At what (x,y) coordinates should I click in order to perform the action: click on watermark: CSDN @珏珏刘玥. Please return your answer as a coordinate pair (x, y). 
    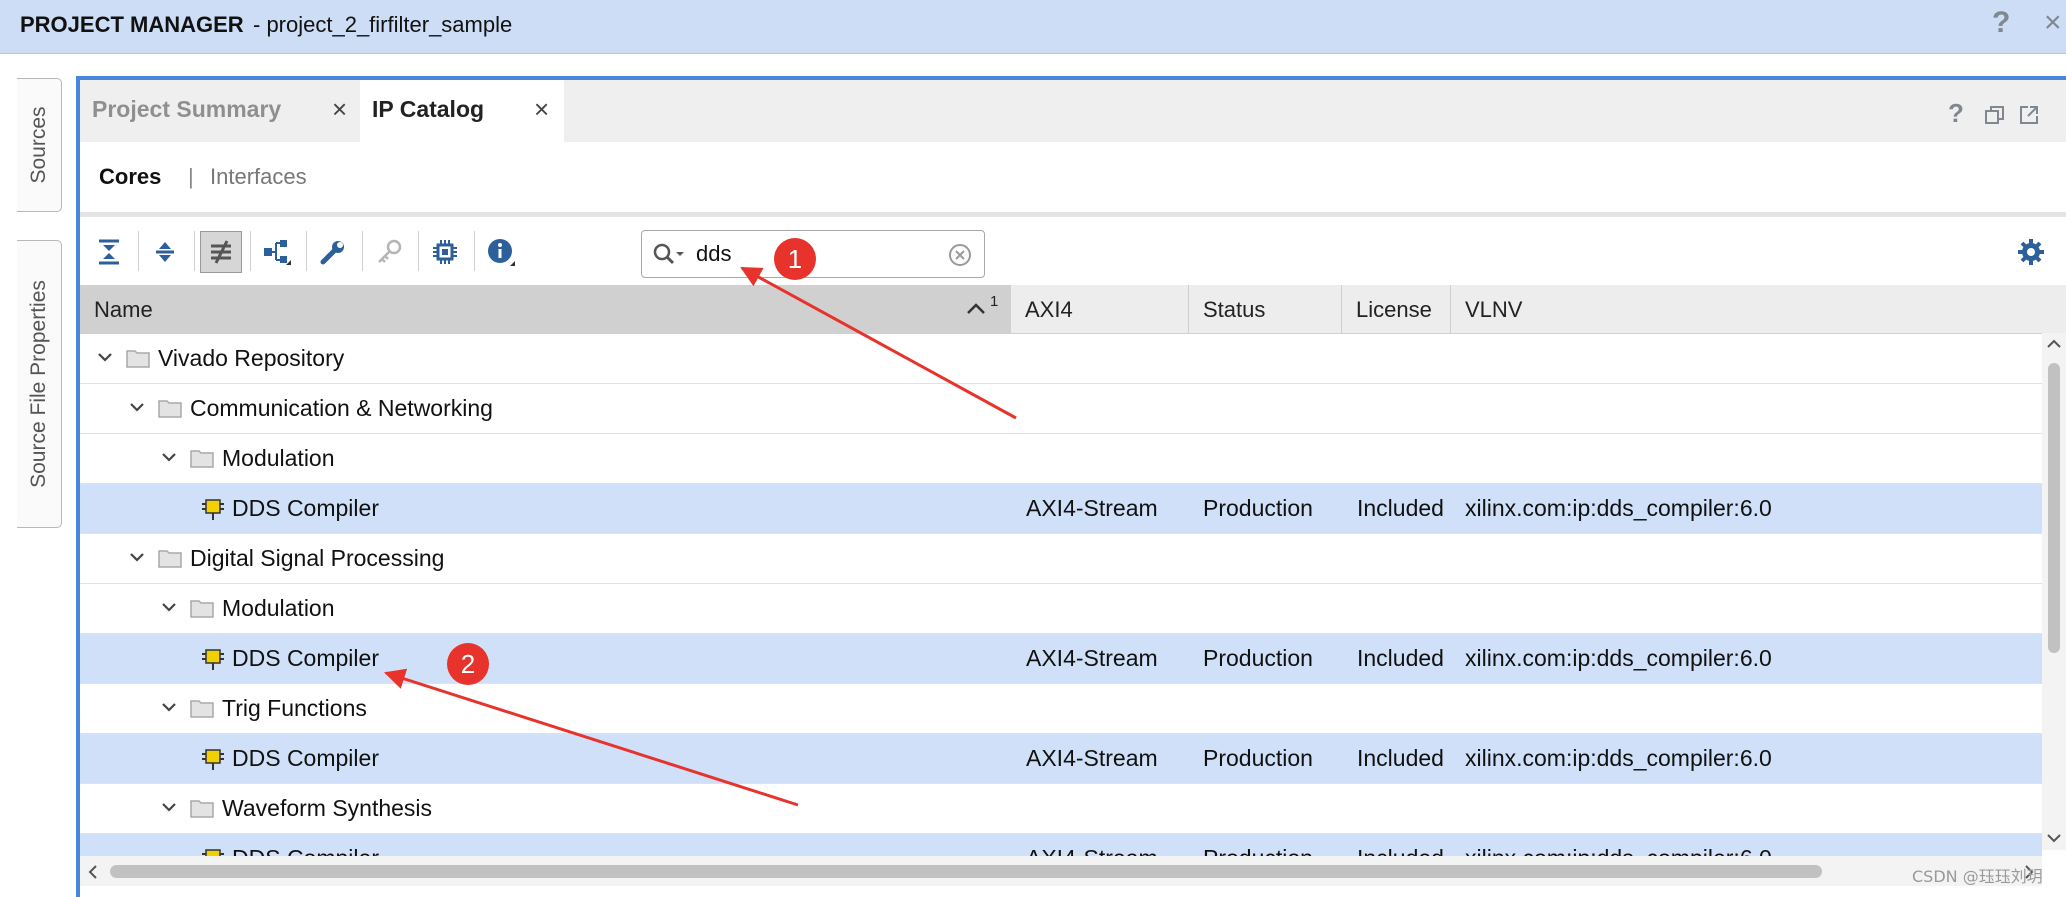
    Looking at the image, I should click on (1977, 876).